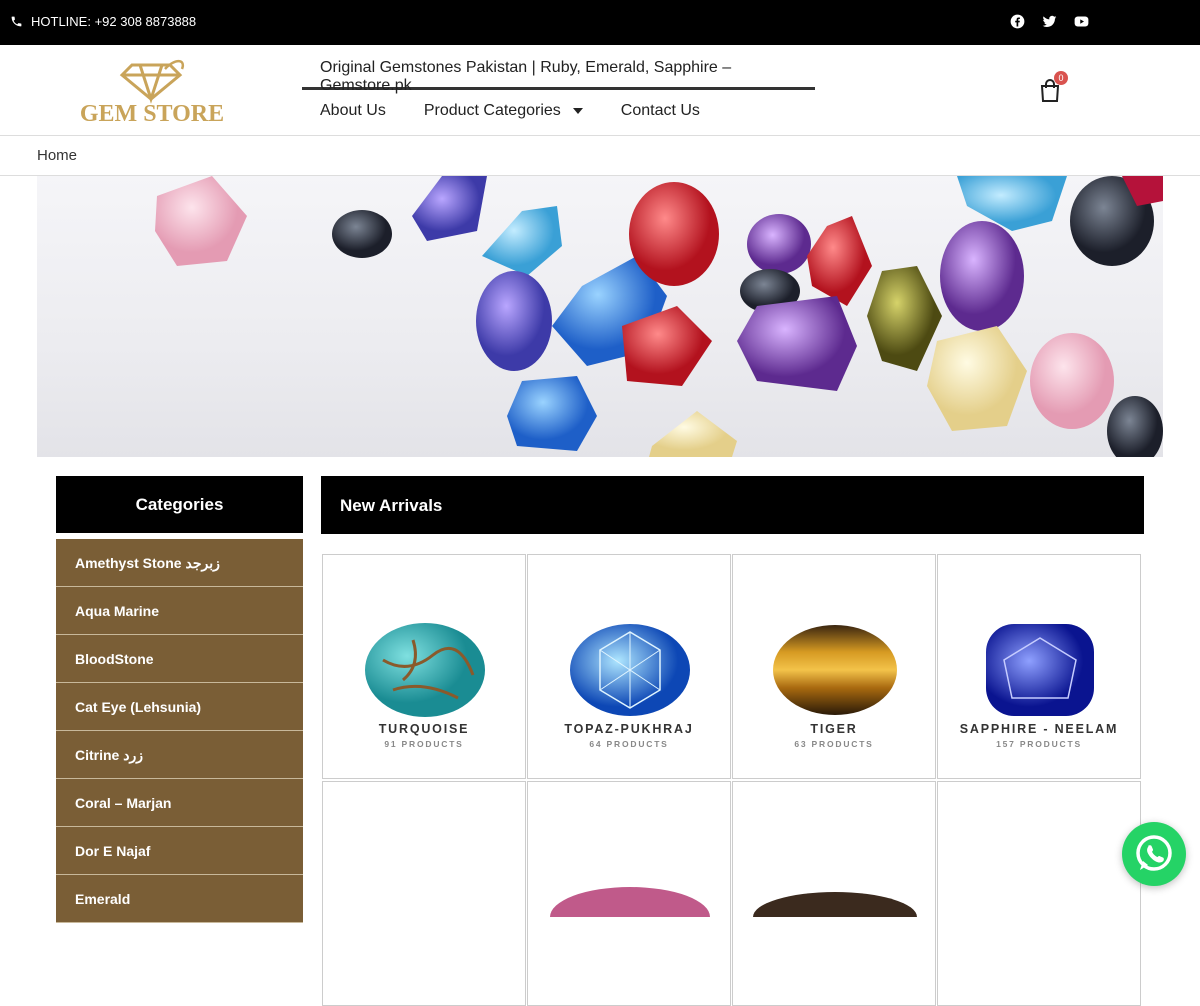 This screenshot has height=1006, width=1200. Describe the element at coordinates (629, 744) in the screenshot. I see `product-count: 64 PRODUCTS` at that location.